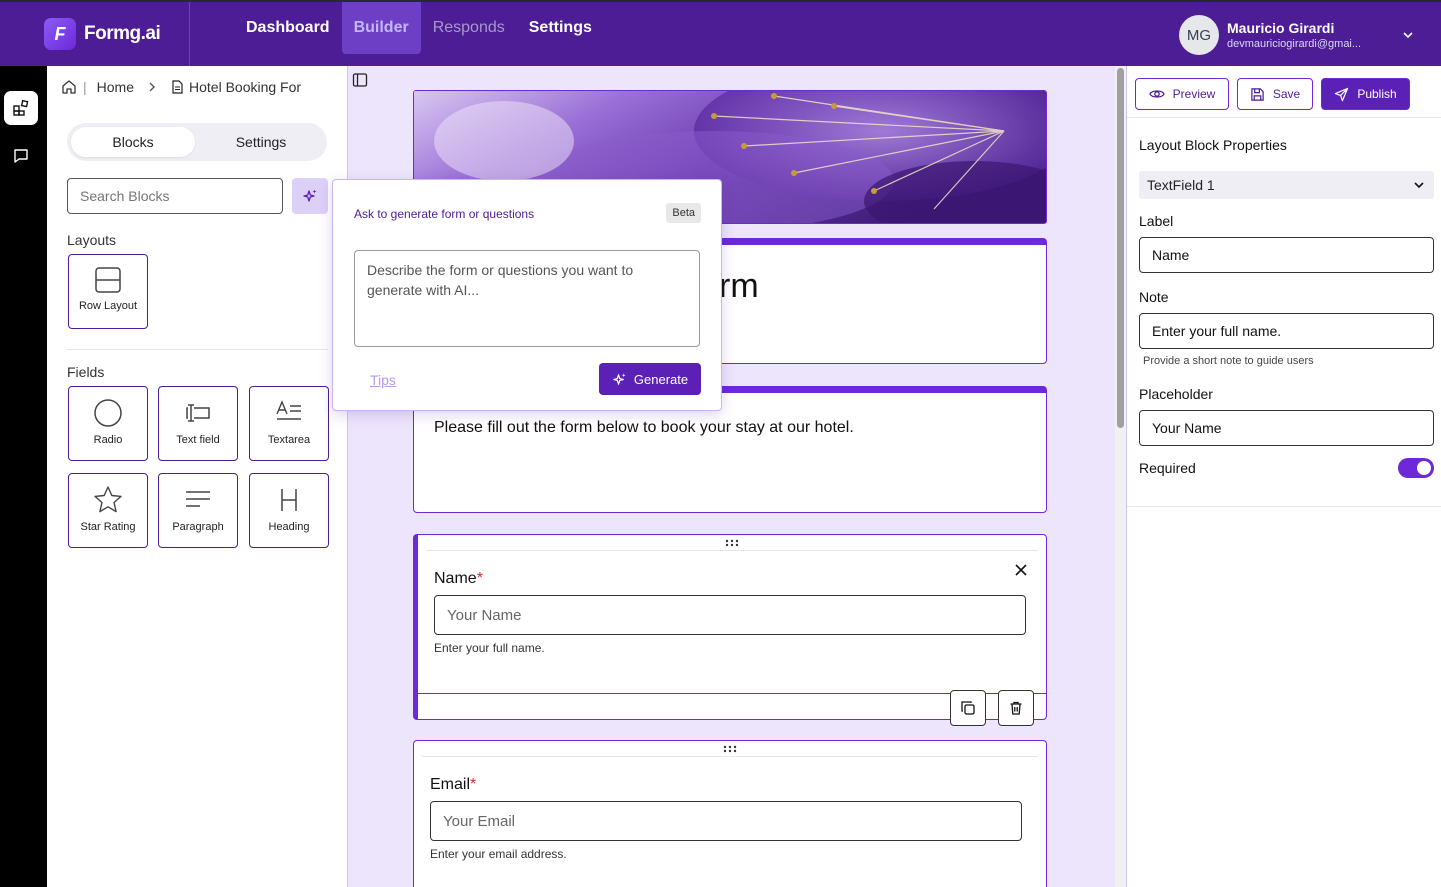 The image size is (1441, 887). I want to click on field-note: Enter your full name., so click(489, 648).